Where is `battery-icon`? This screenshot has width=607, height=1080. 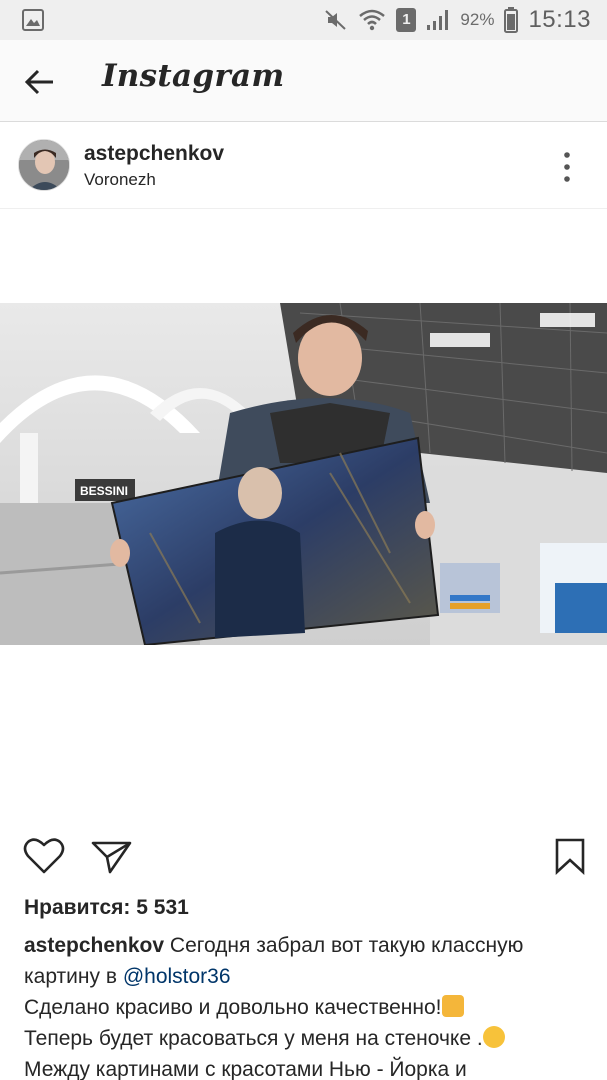 battery-icon is located at coordinates (511, 20).